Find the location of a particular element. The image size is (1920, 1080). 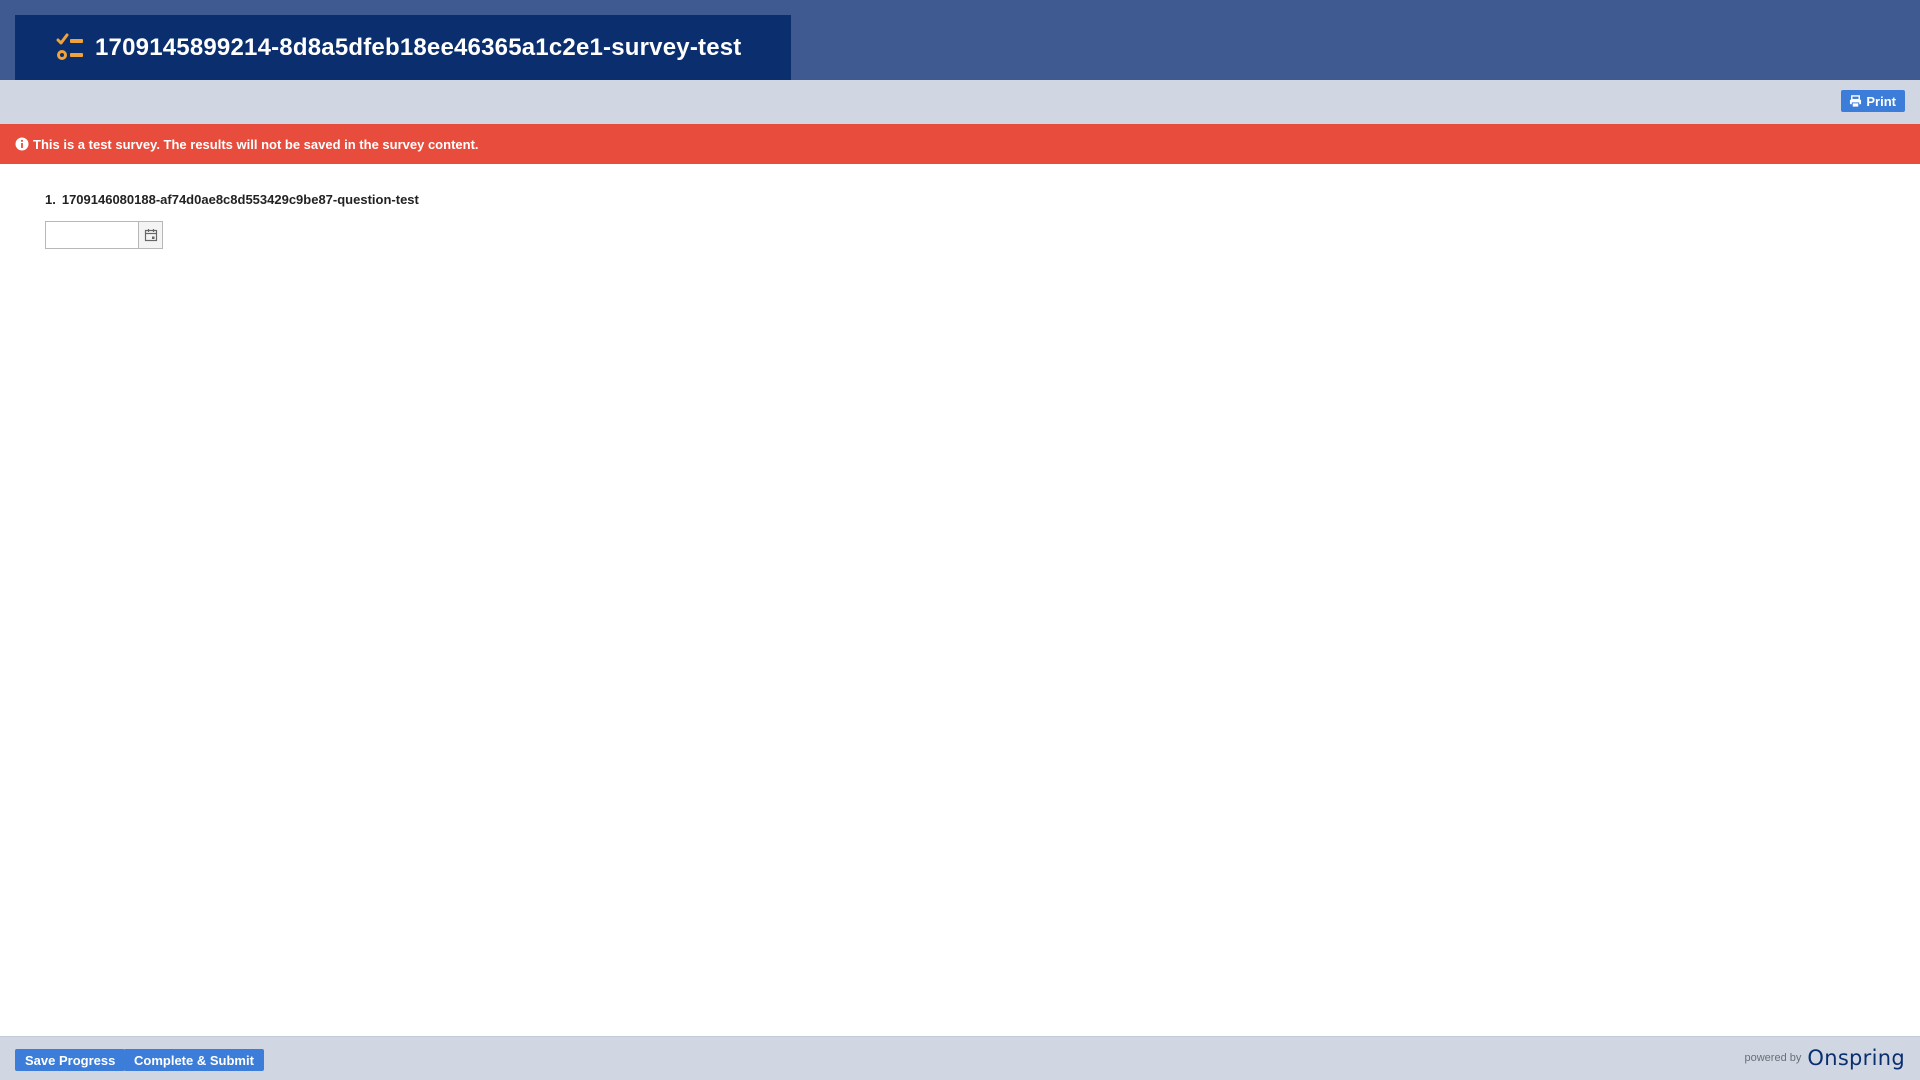

complete-submit-button: Complete & Submit is located at coordinates (194, 1060).